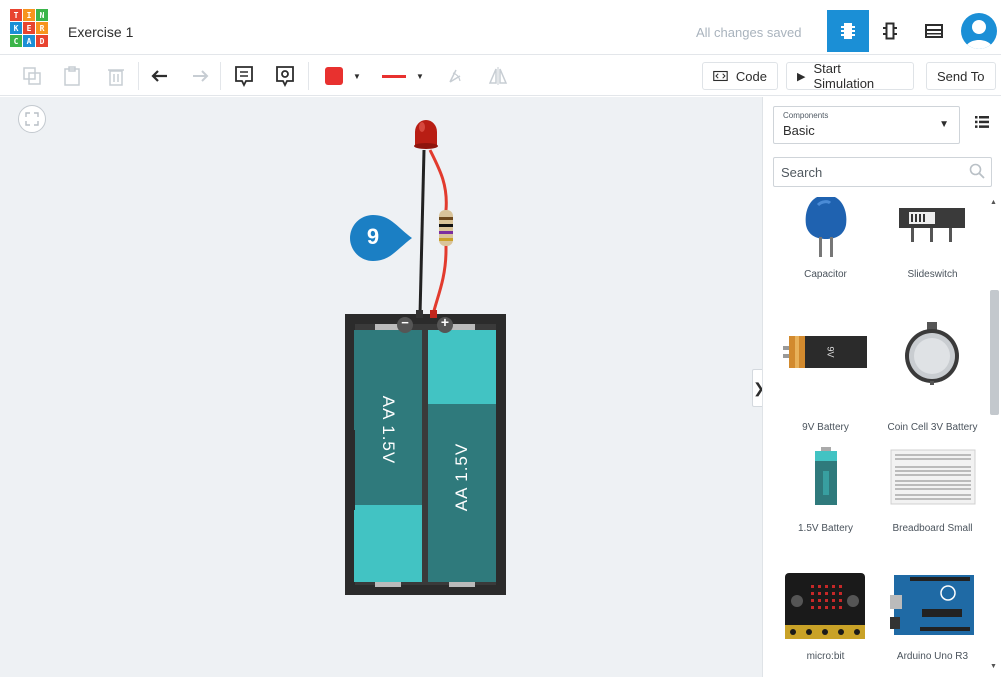 This screenshot has width=1001, height=677. Describe the element at coordinates (799, 130) in the screenshot. I see `components-dropdown-value: Basic` at that location.